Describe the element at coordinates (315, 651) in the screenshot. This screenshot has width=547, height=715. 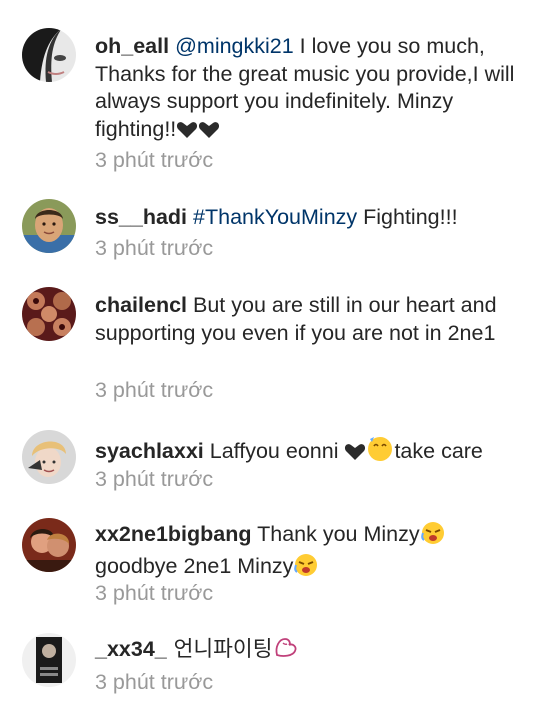
I see `comment-text: _xx34_ 언니파이팅` at that location.